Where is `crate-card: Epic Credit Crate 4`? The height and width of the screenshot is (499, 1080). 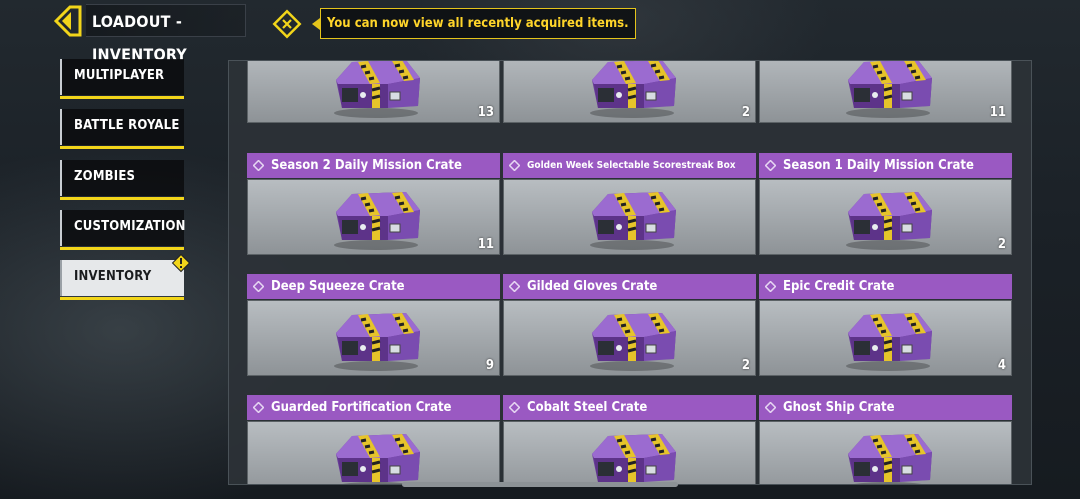 crate-card: Epic Credit Crate 4 is located at coordinates (885, 325).